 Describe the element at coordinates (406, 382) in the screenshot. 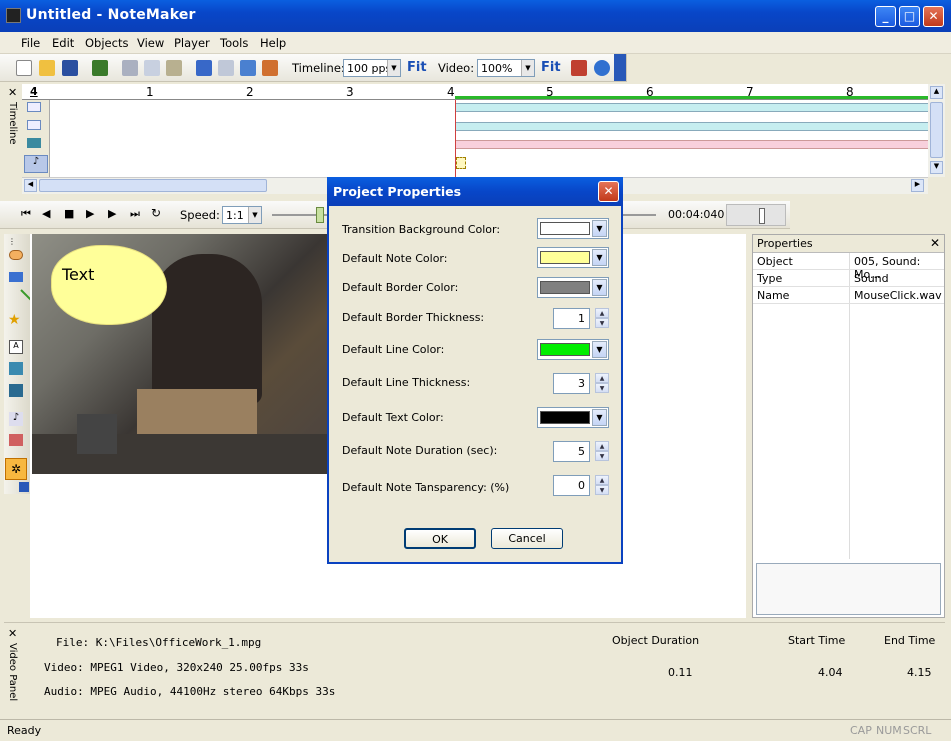

I see `line-thickness-label: Default Line Thickness:` at that location.